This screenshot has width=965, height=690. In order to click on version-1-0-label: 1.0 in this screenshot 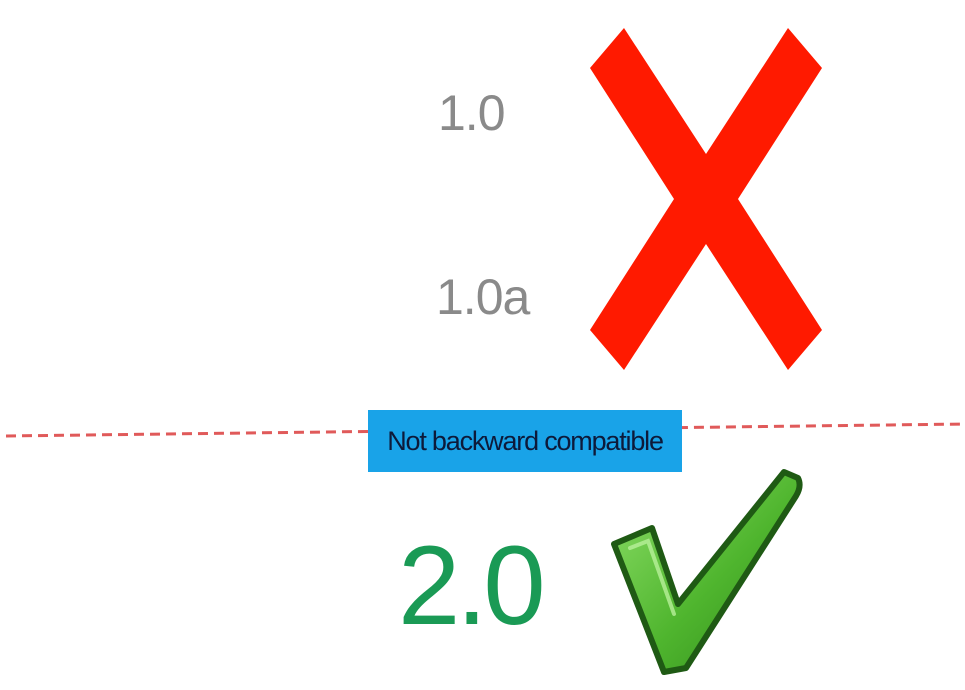, I will do `click(472, 113)`.